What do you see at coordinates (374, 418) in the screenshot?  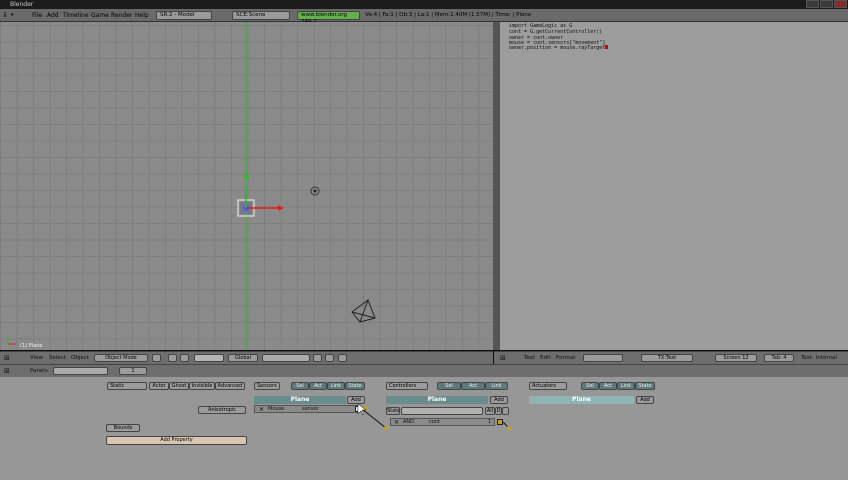 I see `sensor-controller-link` at bounding box center [374, 418].